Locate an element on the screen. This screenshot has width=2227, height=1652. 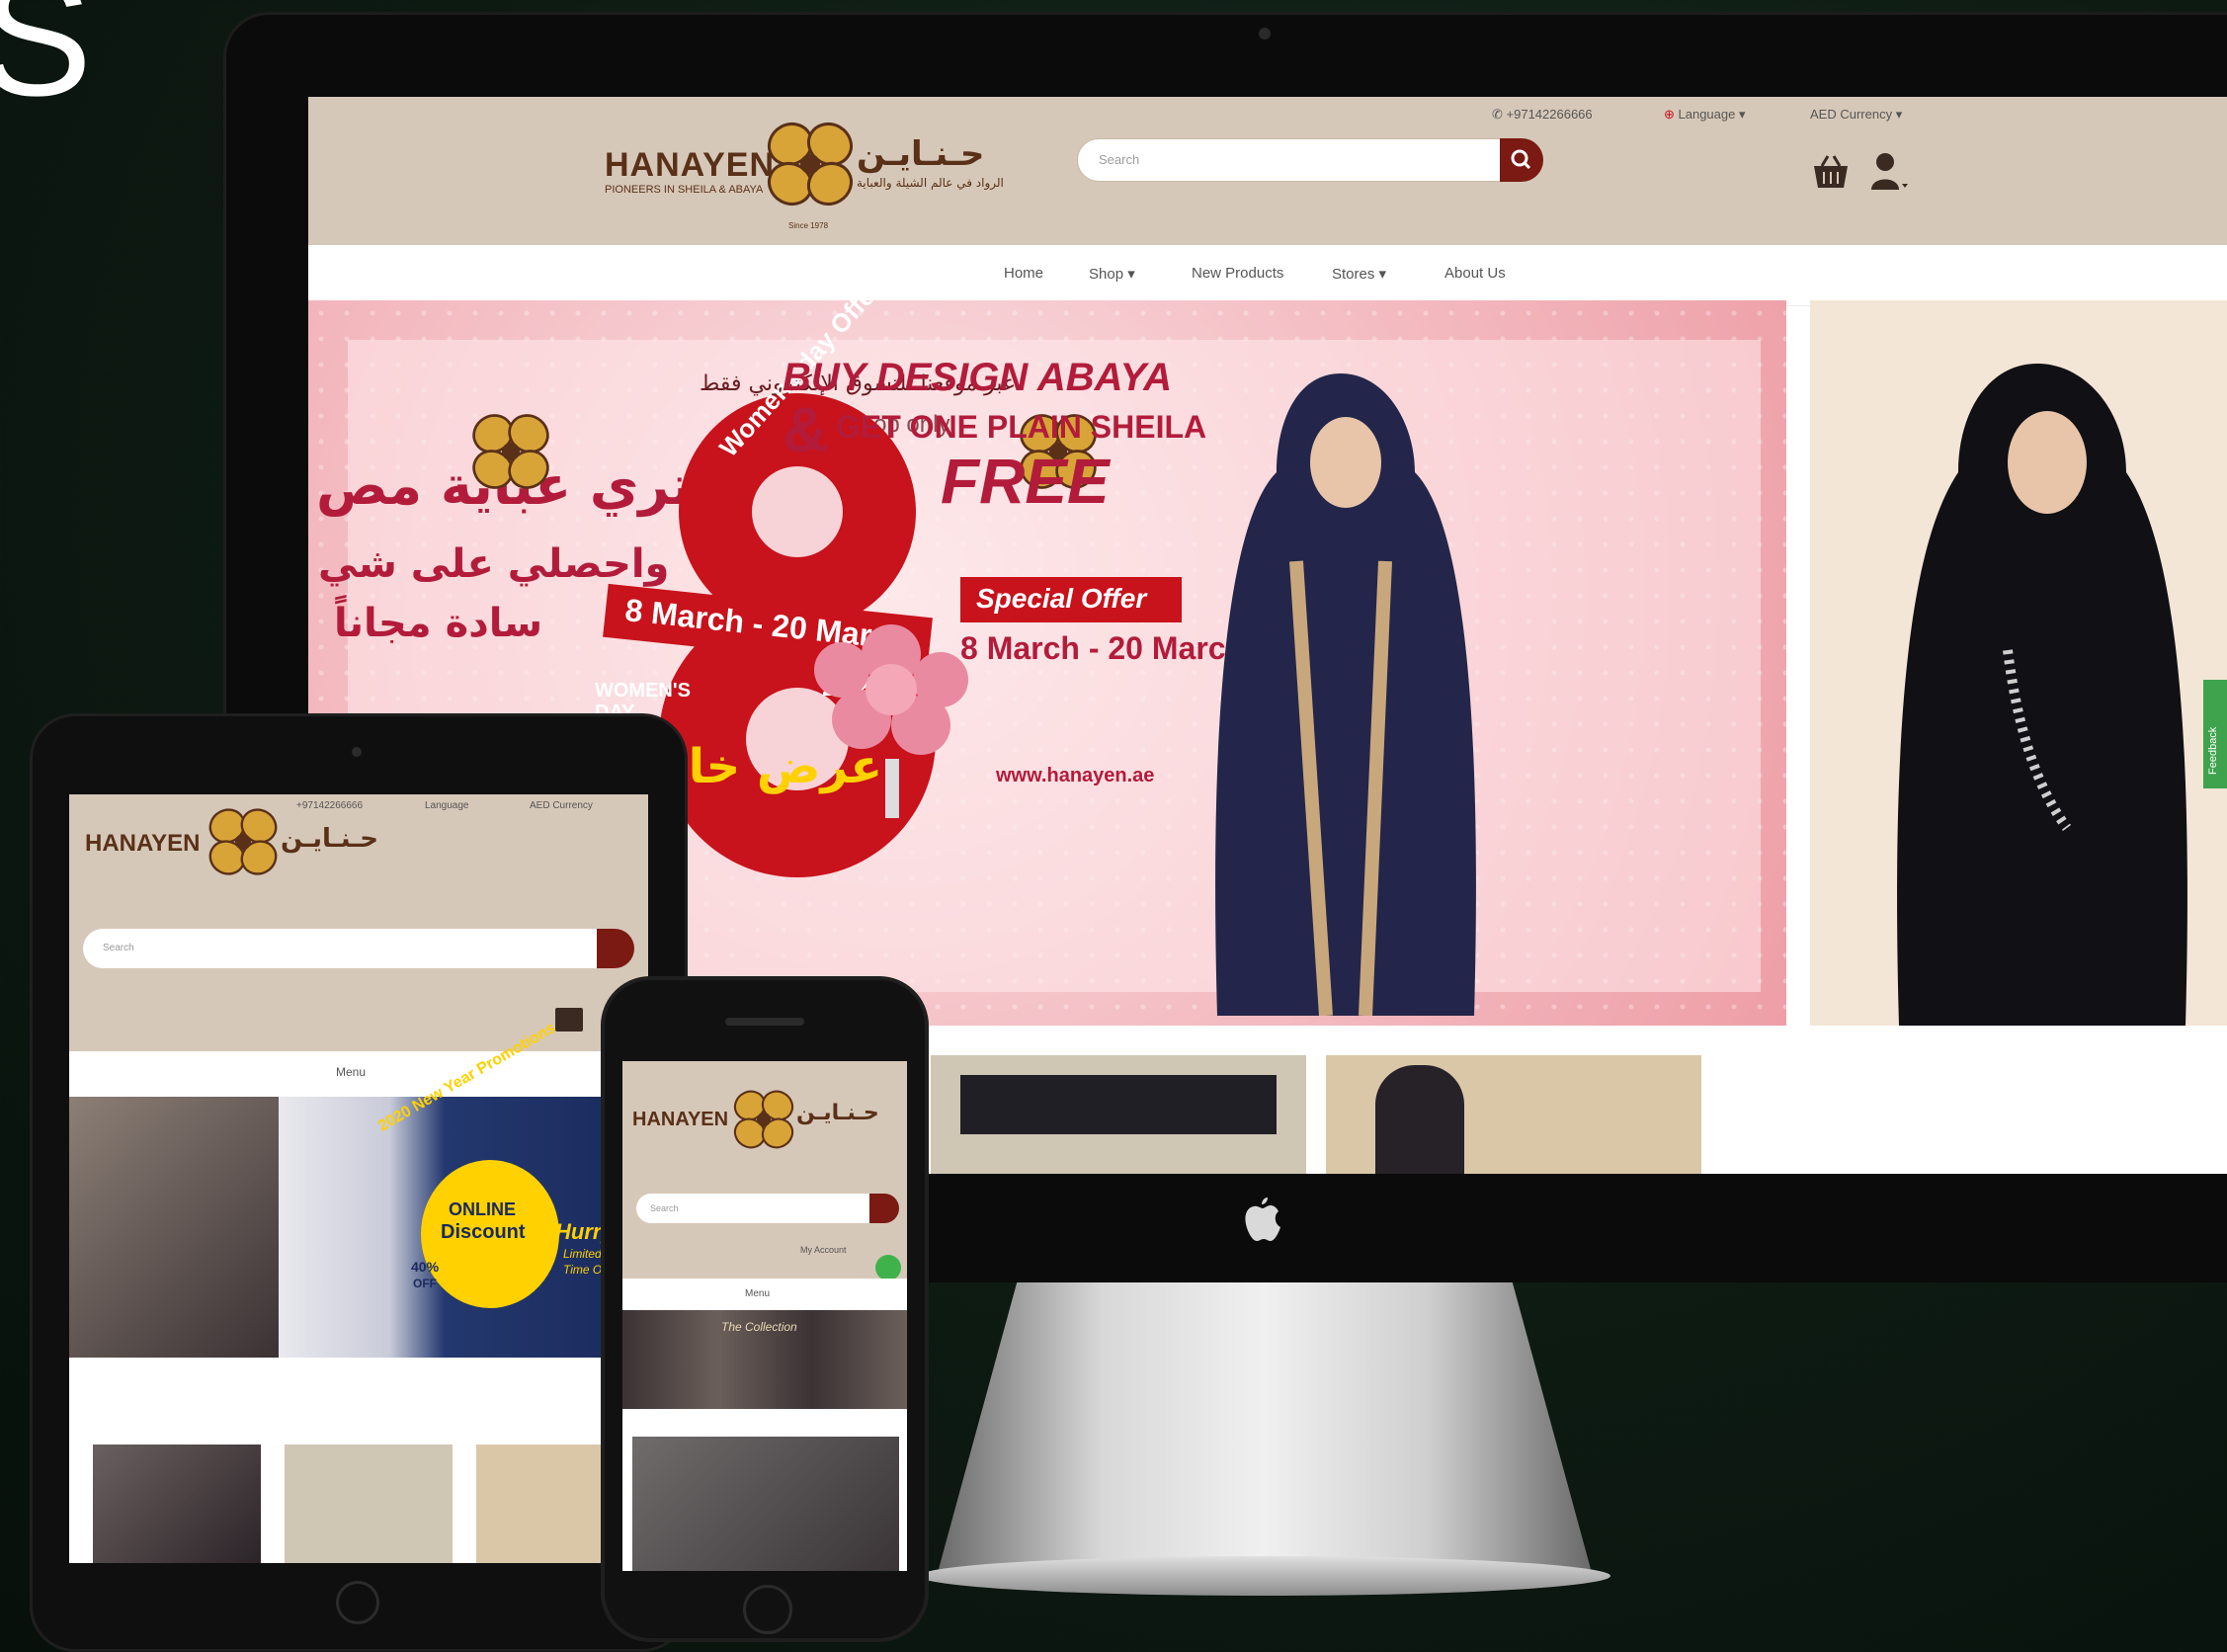
hero-arabic-line3: سادة مجاناً is located at coordinates (439, 623).